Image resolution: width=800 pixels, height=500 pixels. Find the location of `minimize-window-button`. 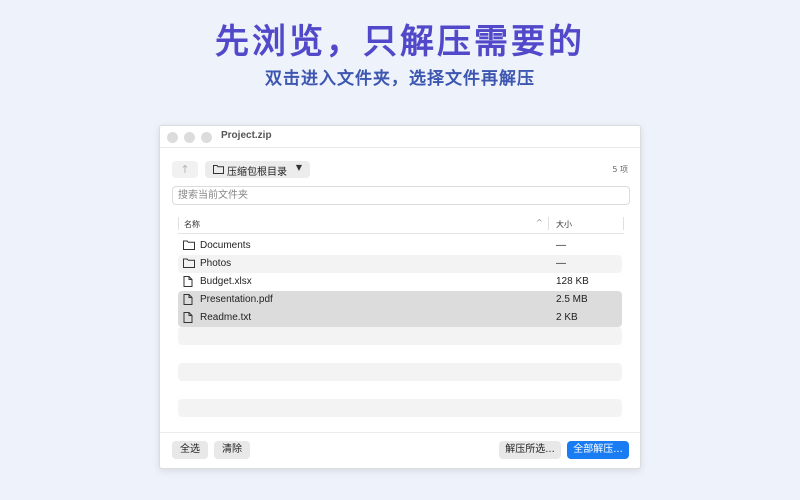

minimize-window-button is located at coordinates (189, 137).